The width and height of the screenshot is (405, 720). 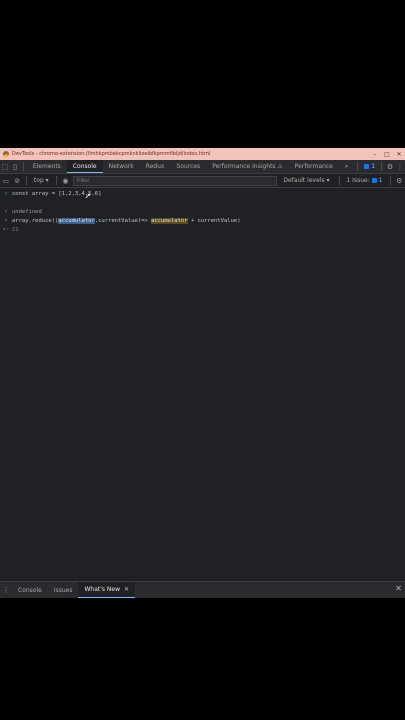 I want to click on drawer-tab-issues: Issues, so click(x=63, y=590).